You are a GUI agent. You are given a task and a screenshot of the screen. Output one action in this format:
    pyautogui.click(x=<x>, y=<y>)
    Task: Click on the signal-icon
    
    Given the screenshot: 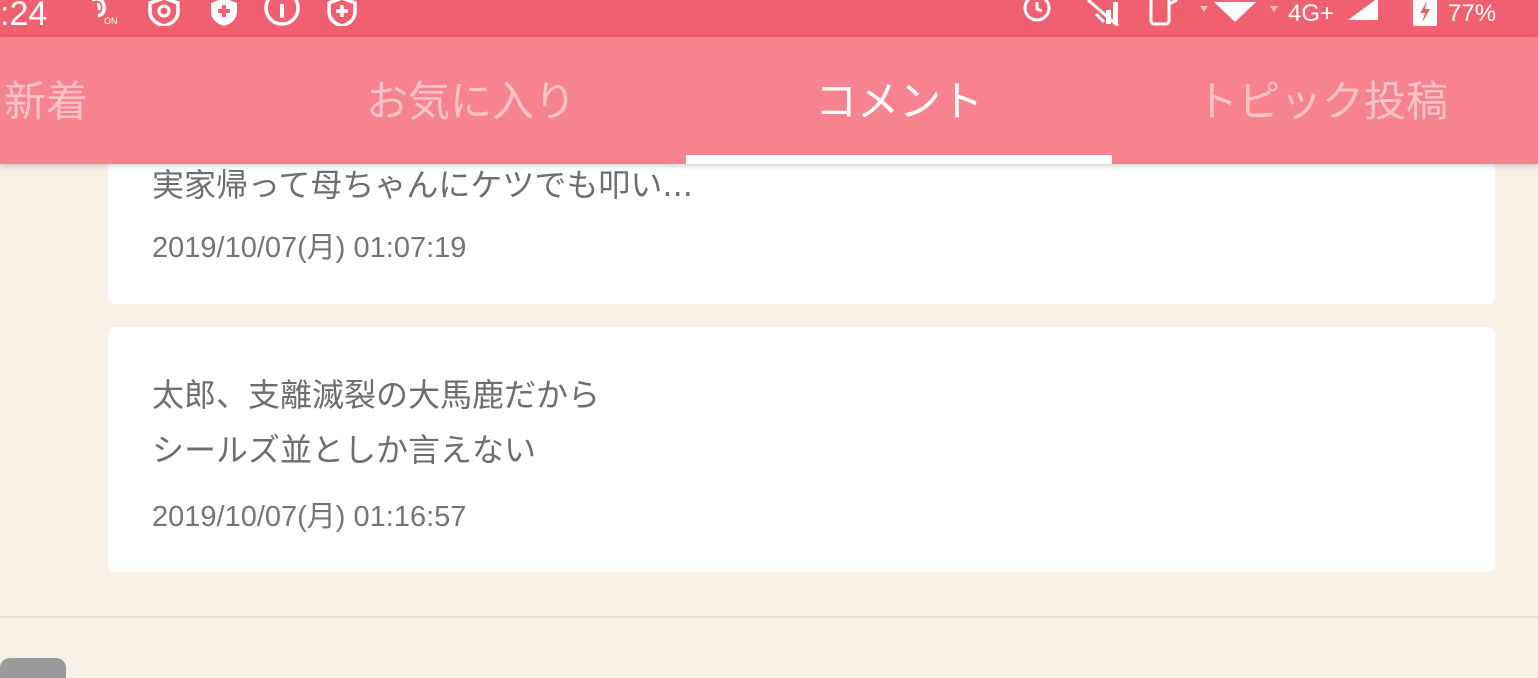 What is the action you would take?
    pyautogui.click(x=1103, y=13)
    